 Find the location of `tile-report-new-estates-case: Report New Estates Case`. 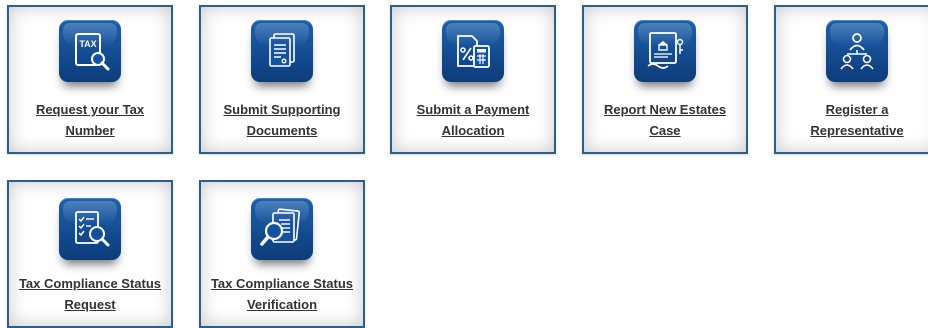

tile-report-new-estates-case: Report New Estates Case is located at coordinates (665, 79).